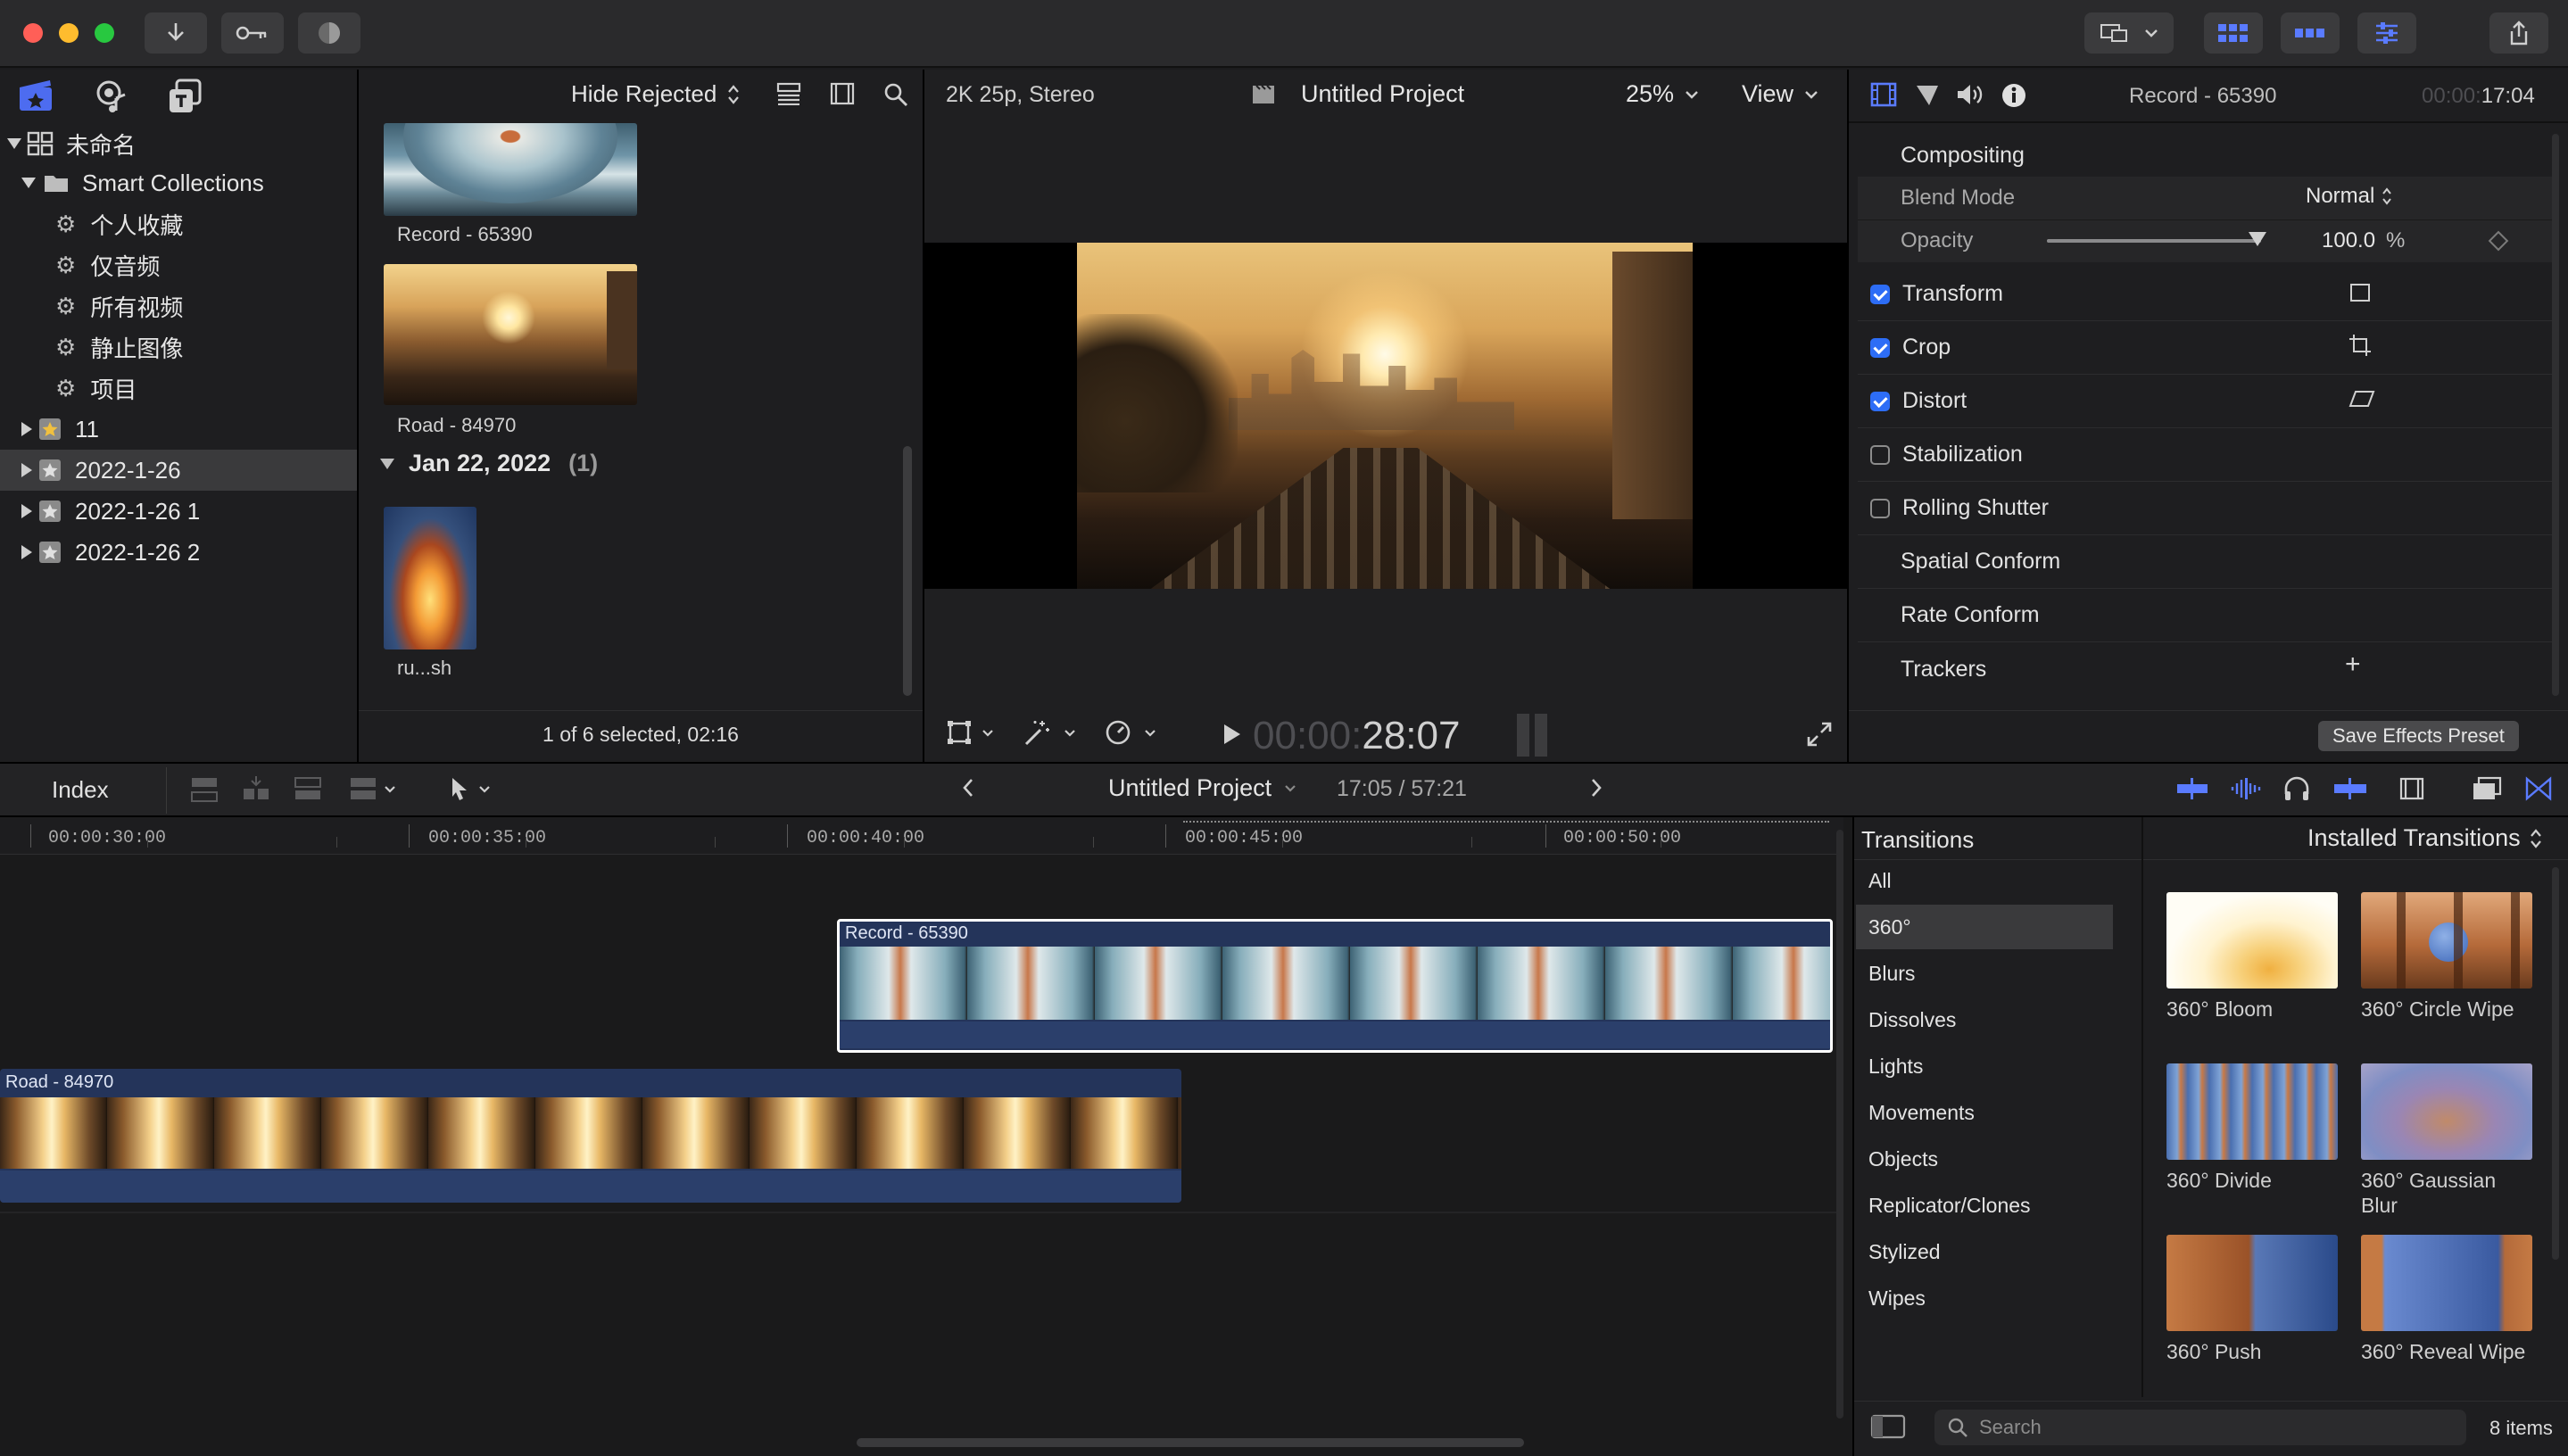 The image size is (2568, 1456). What do you see at coordinates (2192, 792) in the screenshot?
I see `video-only-toggle` at bounding box center [2192, 792].